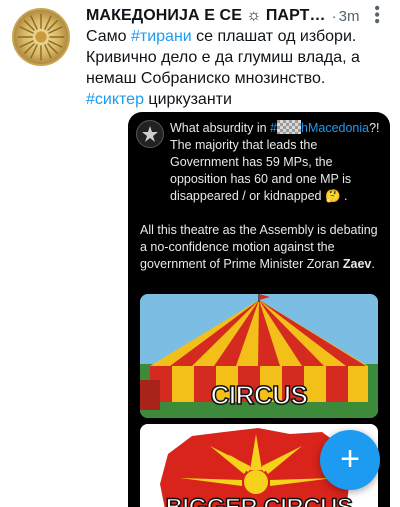 The image size is (400, 507). What do you see at coordinates (376, 15) in the screenshot?
I see `more-dots-icon: •••` at bounding box center [376, 15].